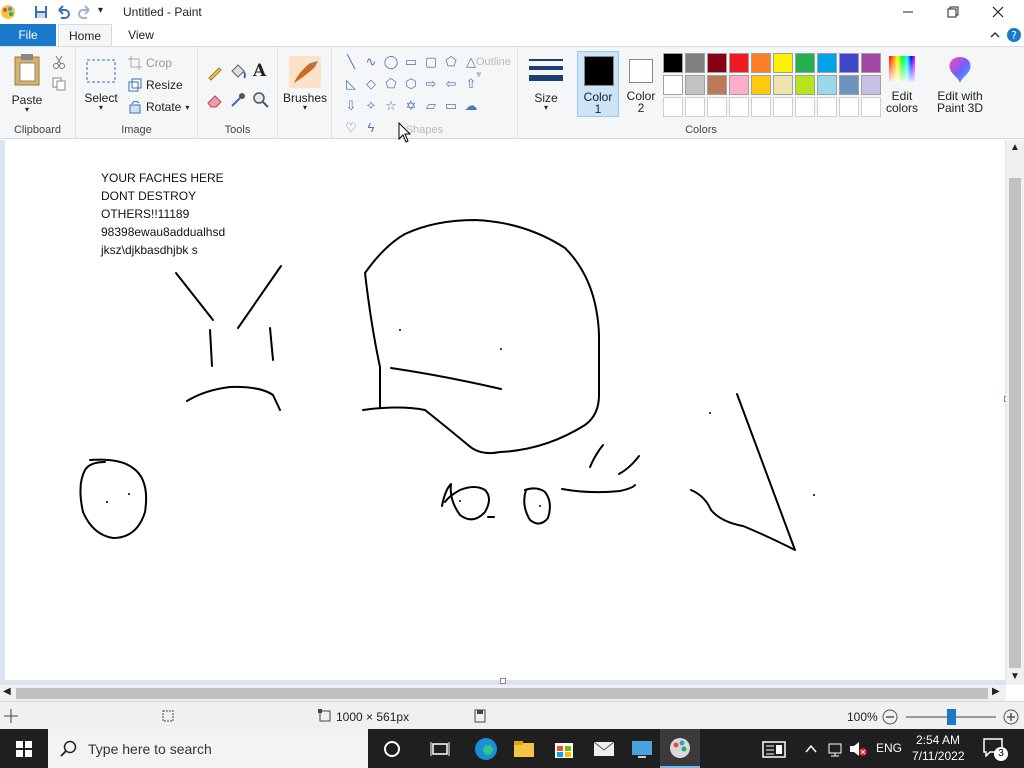 This screenshot has width=1024, height=768. I want to click on text-tool-icon: A, so click(259, 71).